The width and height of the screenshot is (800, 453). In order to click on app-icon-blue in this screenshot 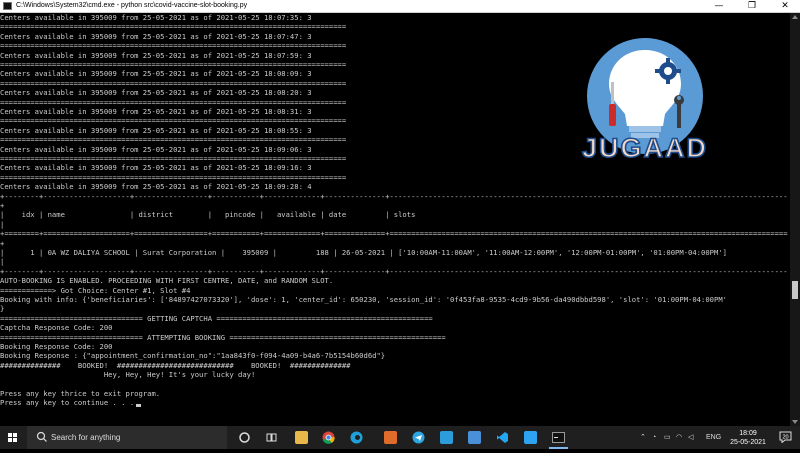, I will do `click(446, 437)`.